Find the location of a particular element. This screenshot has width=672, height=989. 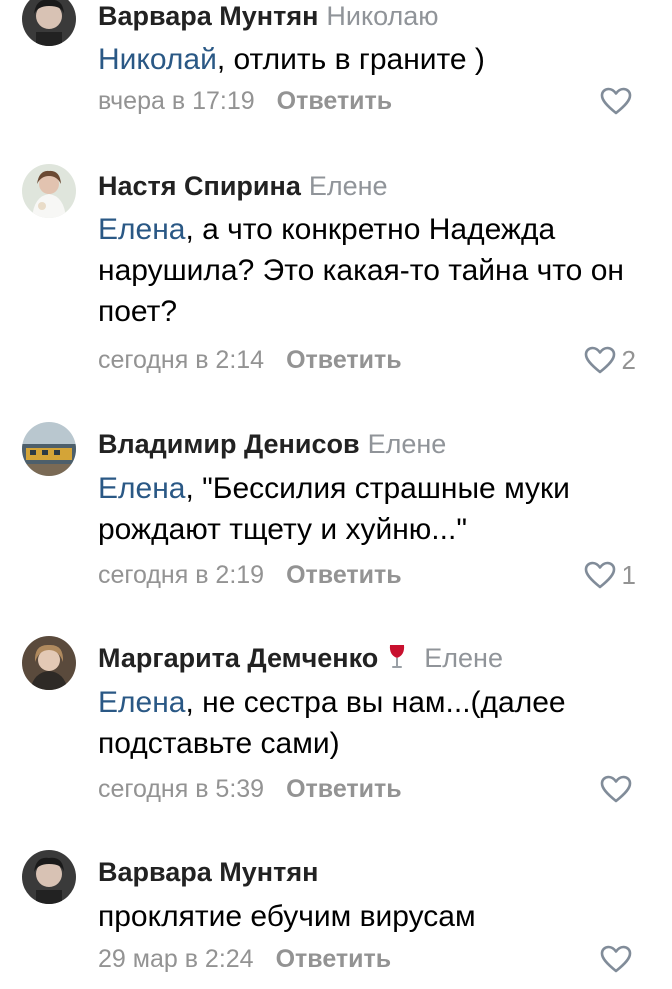

reply-to-name: Николаю is located at coordinates (382, 16).